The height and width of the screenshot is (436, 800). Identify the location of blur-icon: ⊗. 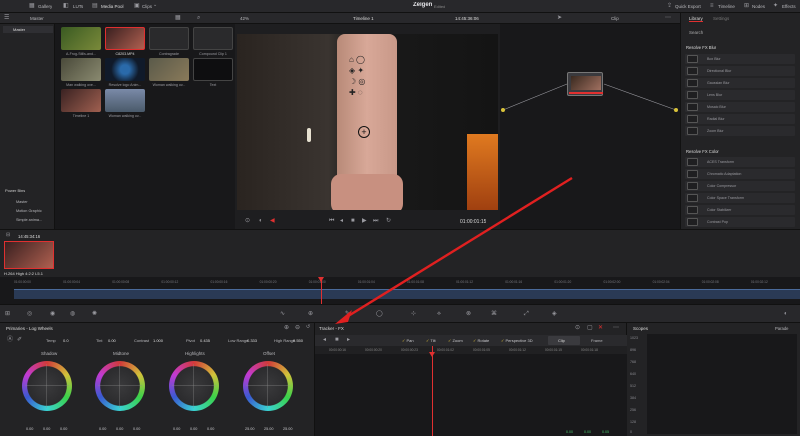
(468, 314).